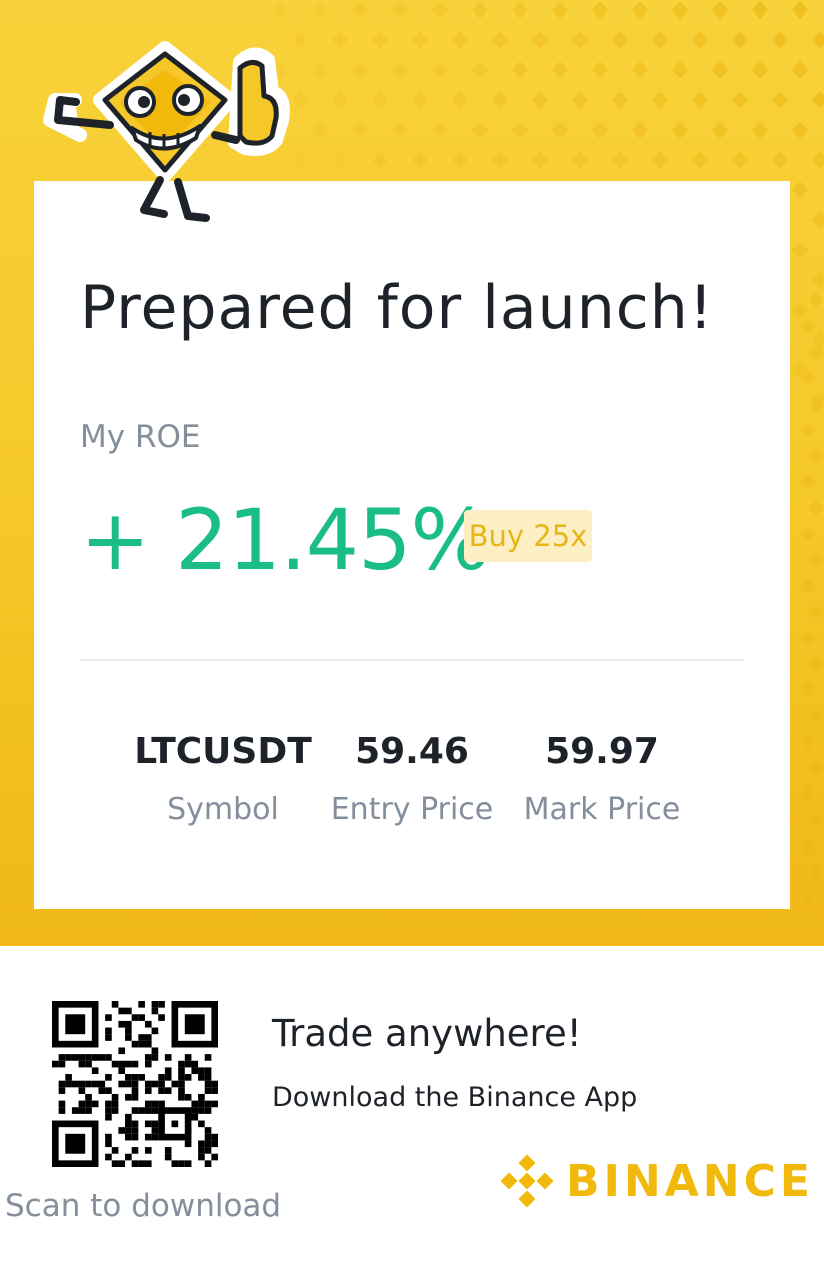 Image resolution: width=824 pixels, height=1280 pixels. I want to click on stat-value: 59.97, so click(602, 751).